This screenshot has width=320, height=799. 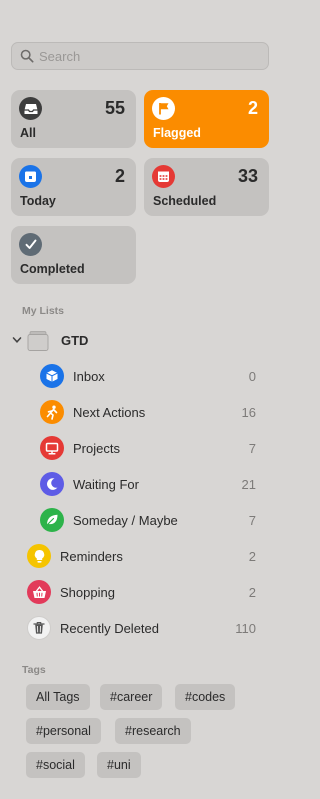 I want to click on list-count: 16, so click(x=248, y=412).